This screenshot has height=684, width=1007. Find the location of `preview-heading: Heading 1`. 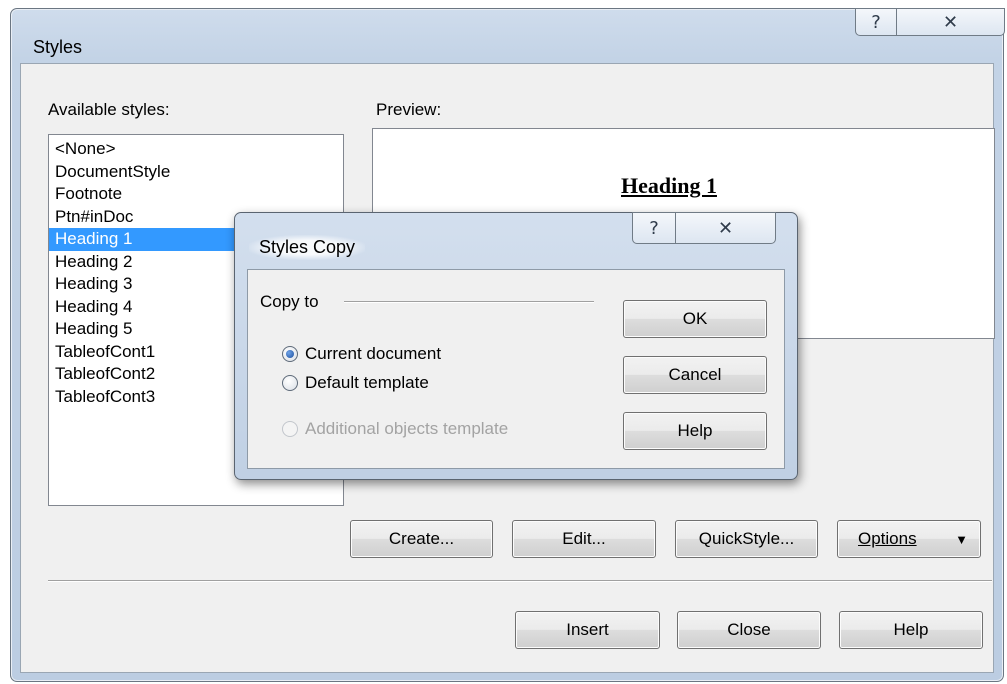

preview-heading: Heading 1 is located at coordinates (669, 185).